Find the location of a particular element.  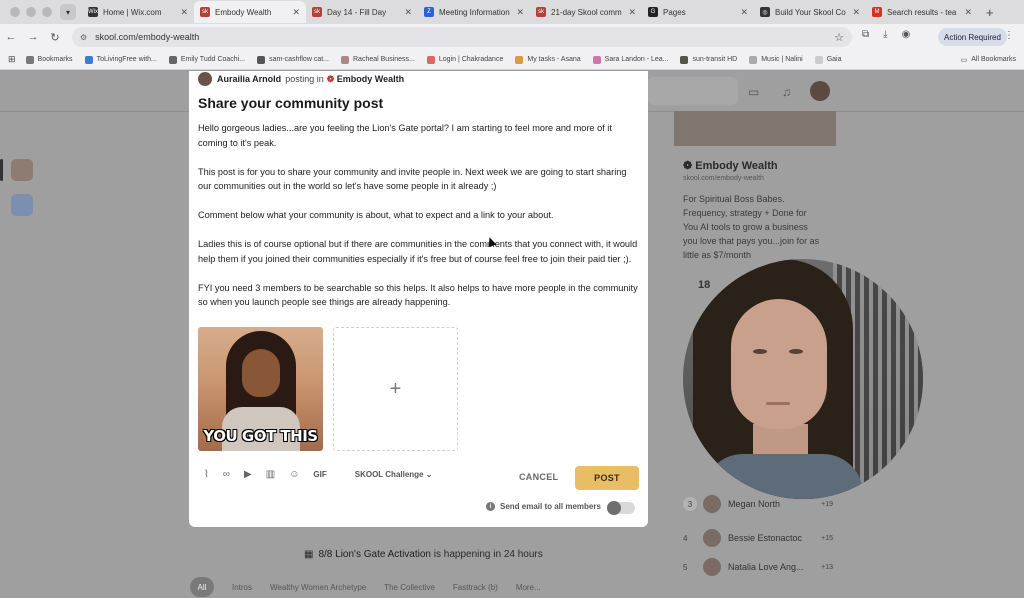

all-bookmarks-button: ▭ All Bookmarks is located at coordinates (988, 60).